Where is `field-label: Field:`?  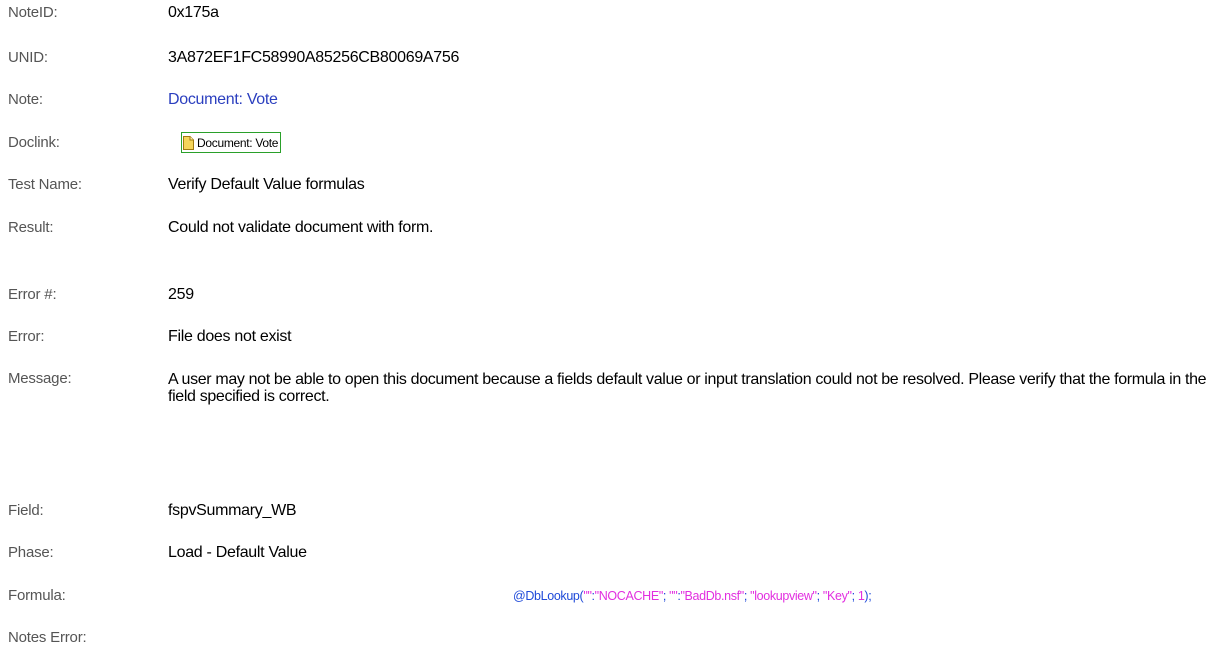
field-label: Field: is located at coordinates (26, 510).